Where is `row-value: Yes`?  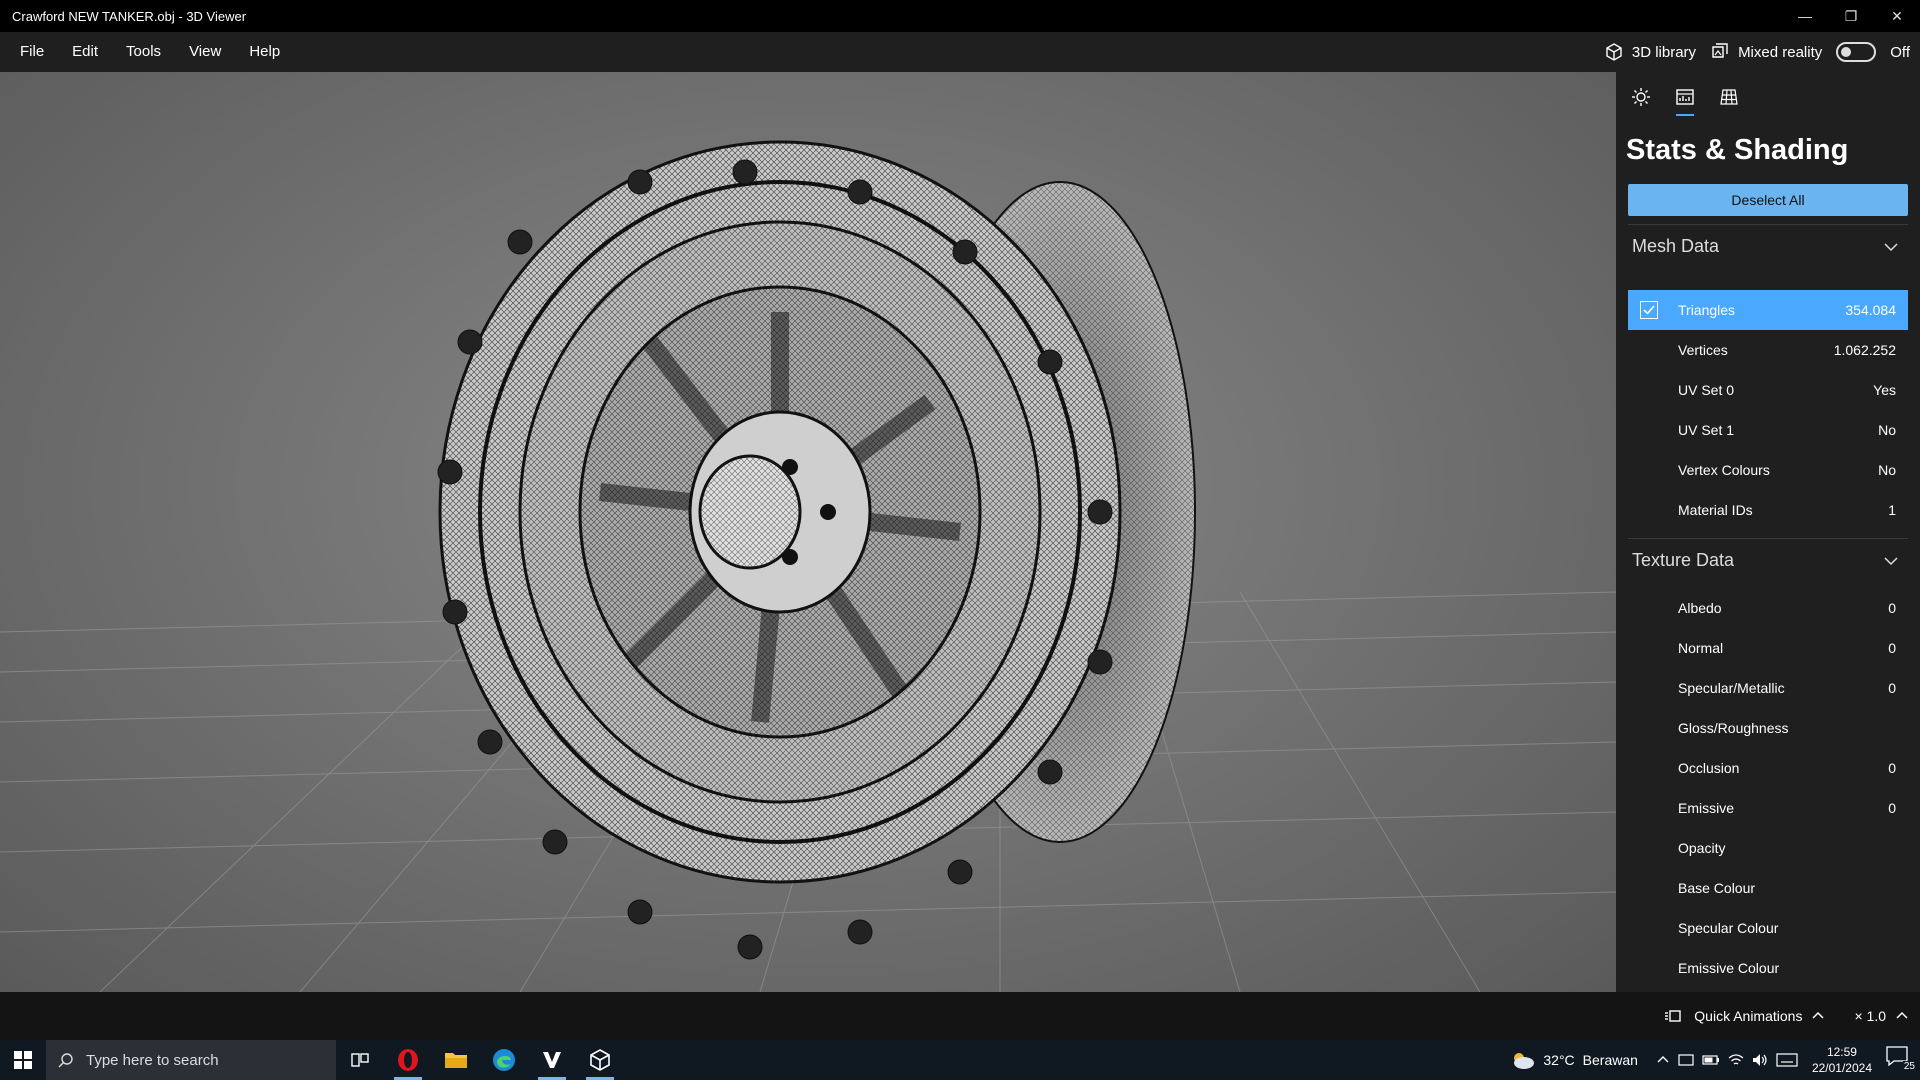
row-value: Yes is located at coordinates (1884, 390).